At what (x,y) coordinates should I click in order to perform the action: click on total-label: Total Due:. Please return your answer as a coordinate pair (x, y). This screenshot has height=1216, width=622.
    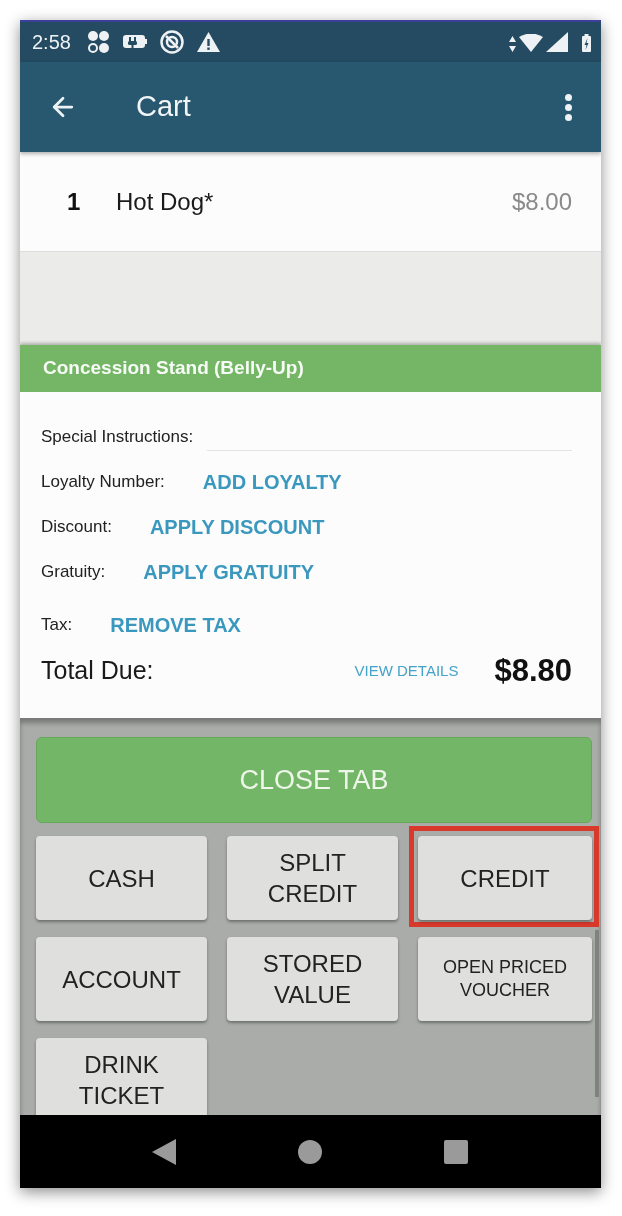
    Looking at the image, I should click on (97, 671).